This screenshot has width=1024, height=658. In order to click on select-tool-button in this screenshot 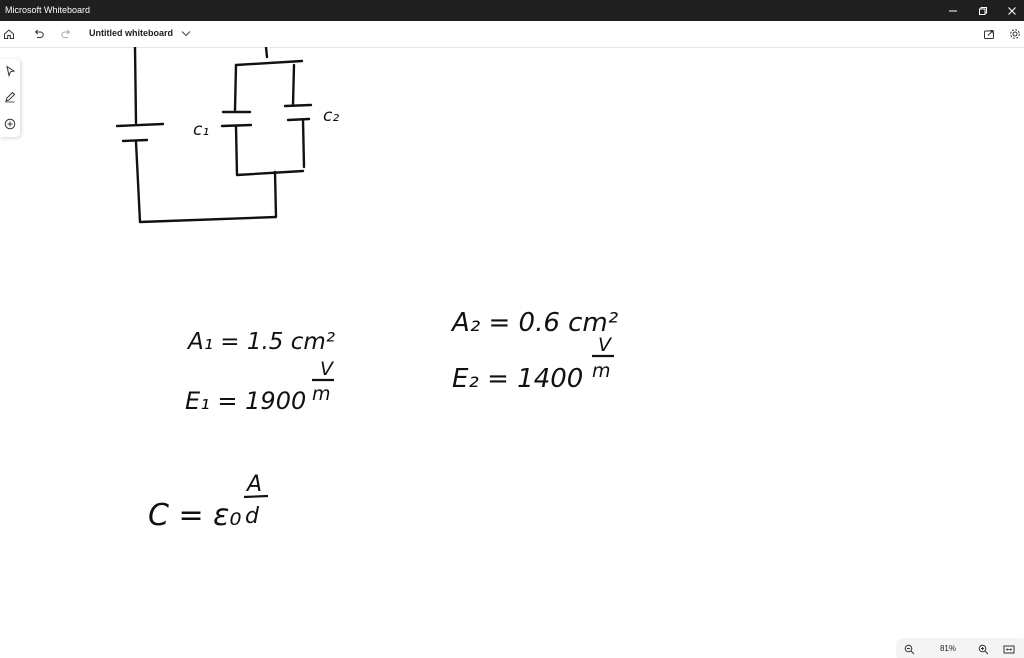, I will do `click(10, 71)`.